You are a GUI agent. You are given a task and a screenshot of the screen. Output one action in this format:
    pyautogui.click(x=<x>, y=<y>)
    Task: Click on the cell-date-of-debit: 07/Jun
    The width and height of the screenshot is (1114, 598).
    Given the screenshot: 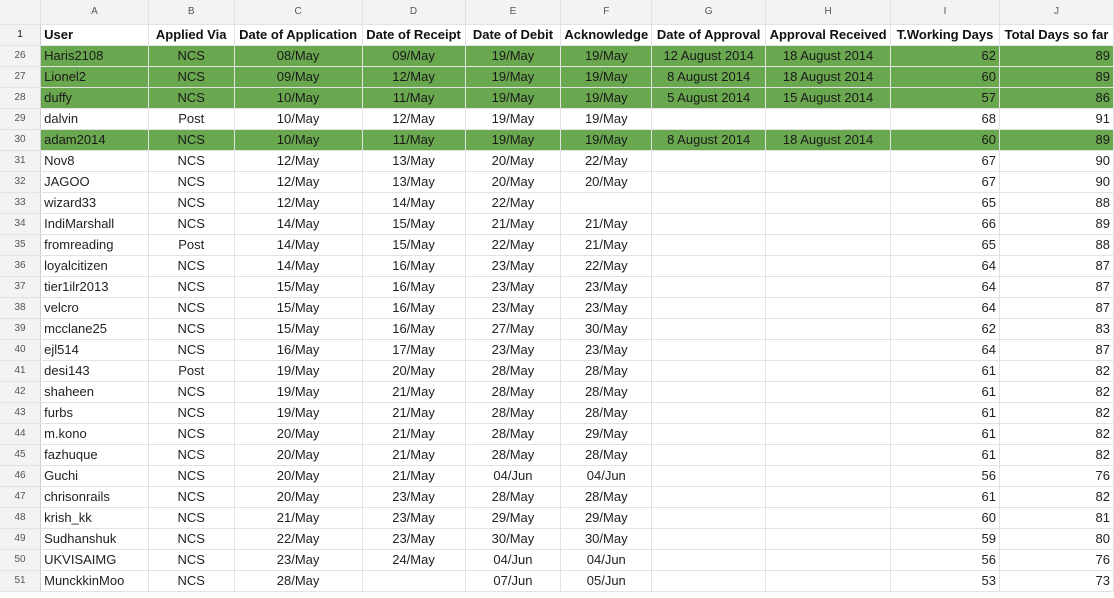 What is the action you would take?
    pyautogui.click(x=513, y=581)
    